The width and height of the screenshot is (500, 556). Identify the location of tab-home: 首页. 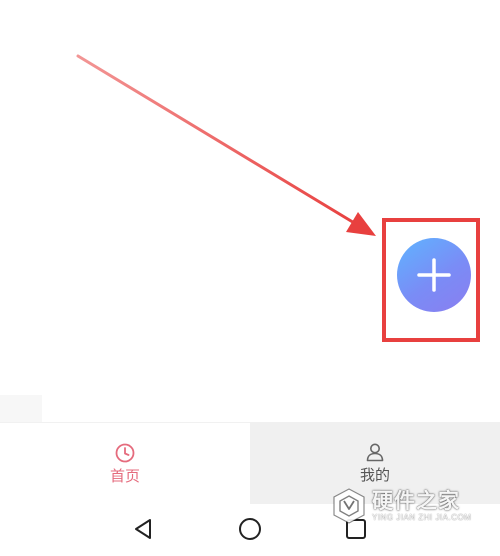
(125, 463).